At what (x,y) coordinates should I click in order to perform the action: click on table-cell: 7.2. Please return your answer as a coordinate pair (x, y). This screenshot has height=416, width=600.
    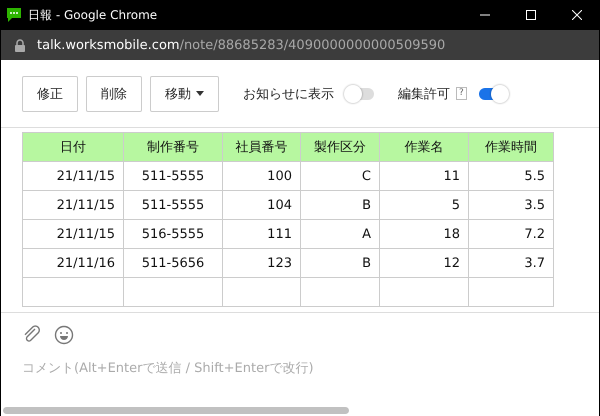
    Looking at the image, I should click on (511, 234).